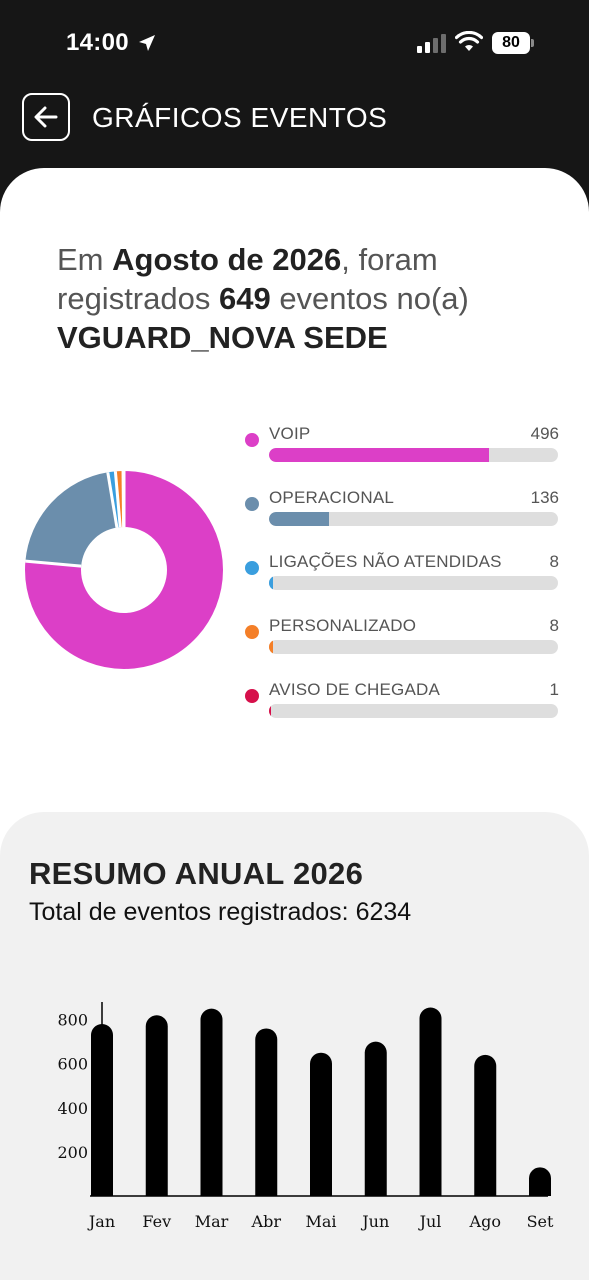 The height and width of the screenshot is (1280, 589). Describe the element at coordinates (156, 1105) in the screenshot. I see `bar-fev` at that location.